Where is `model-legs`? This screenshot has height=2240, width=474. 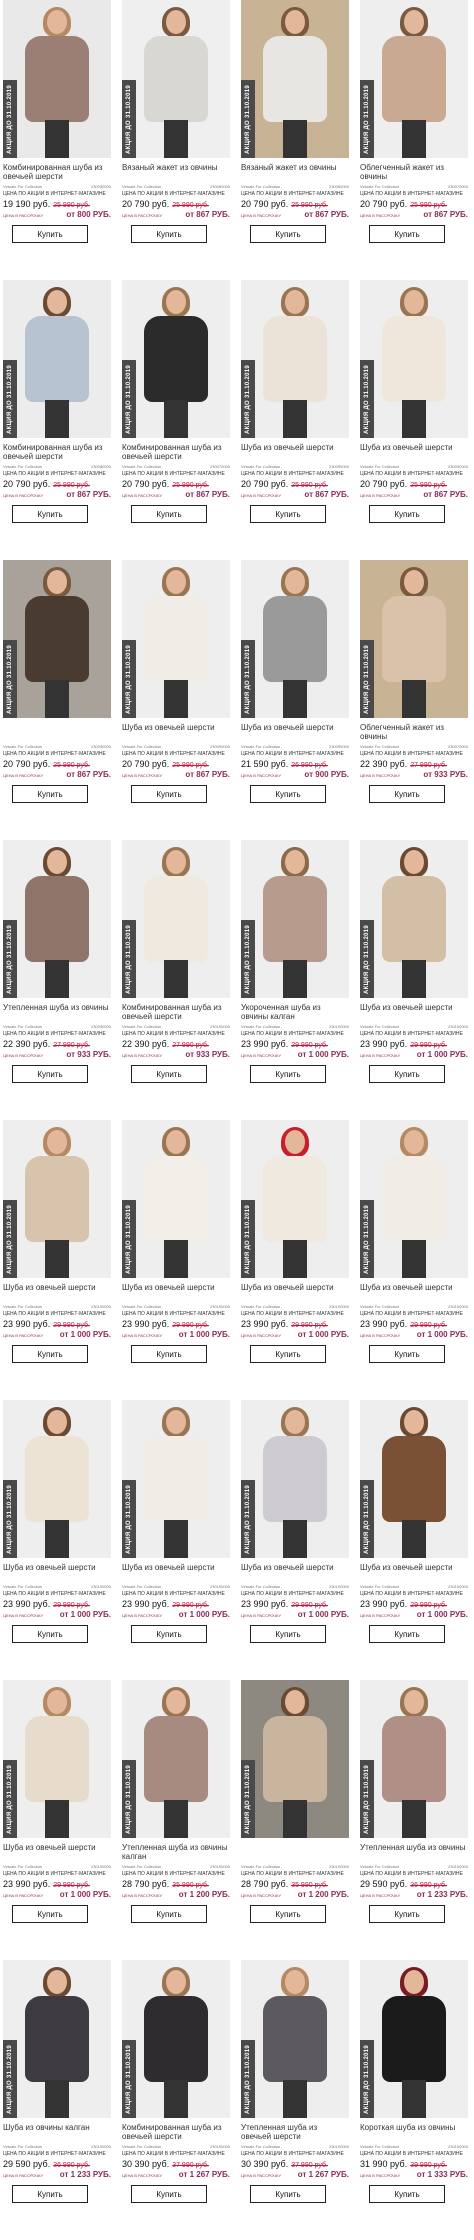 model-legs is located at coordinates (57, 699).